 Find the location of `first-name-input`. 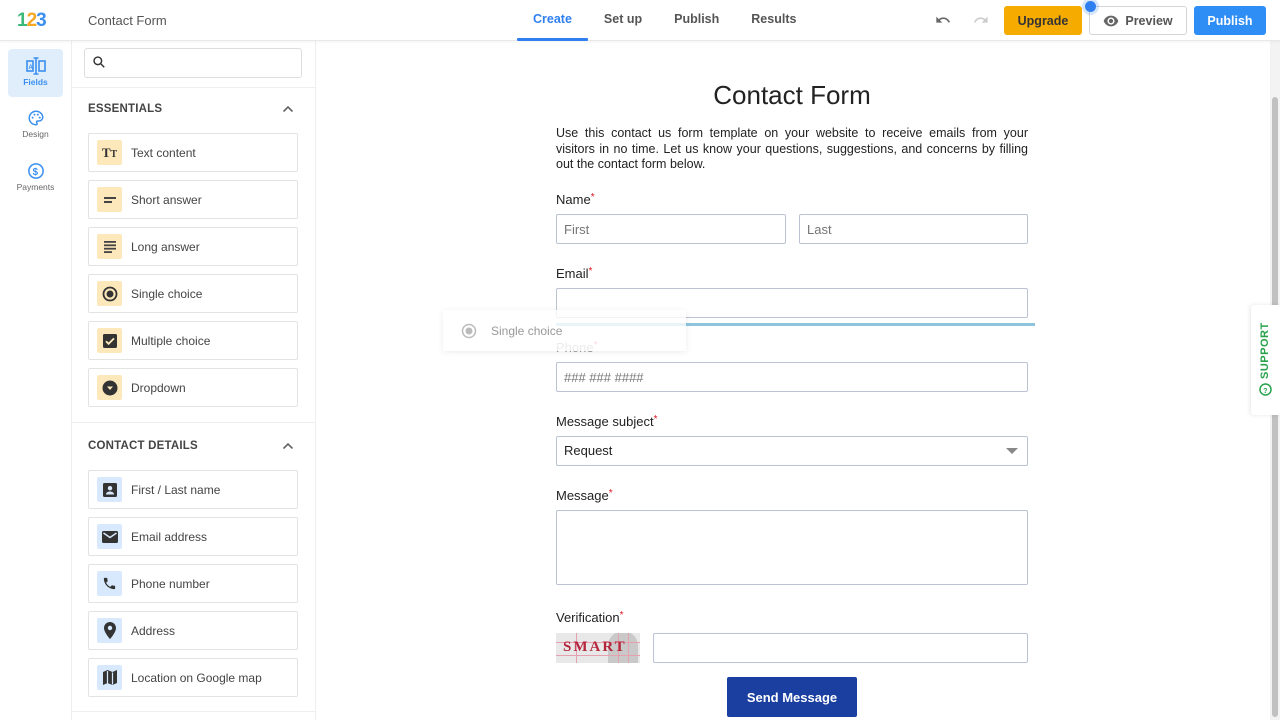

first-name-input is located at coordinates (671, 229).